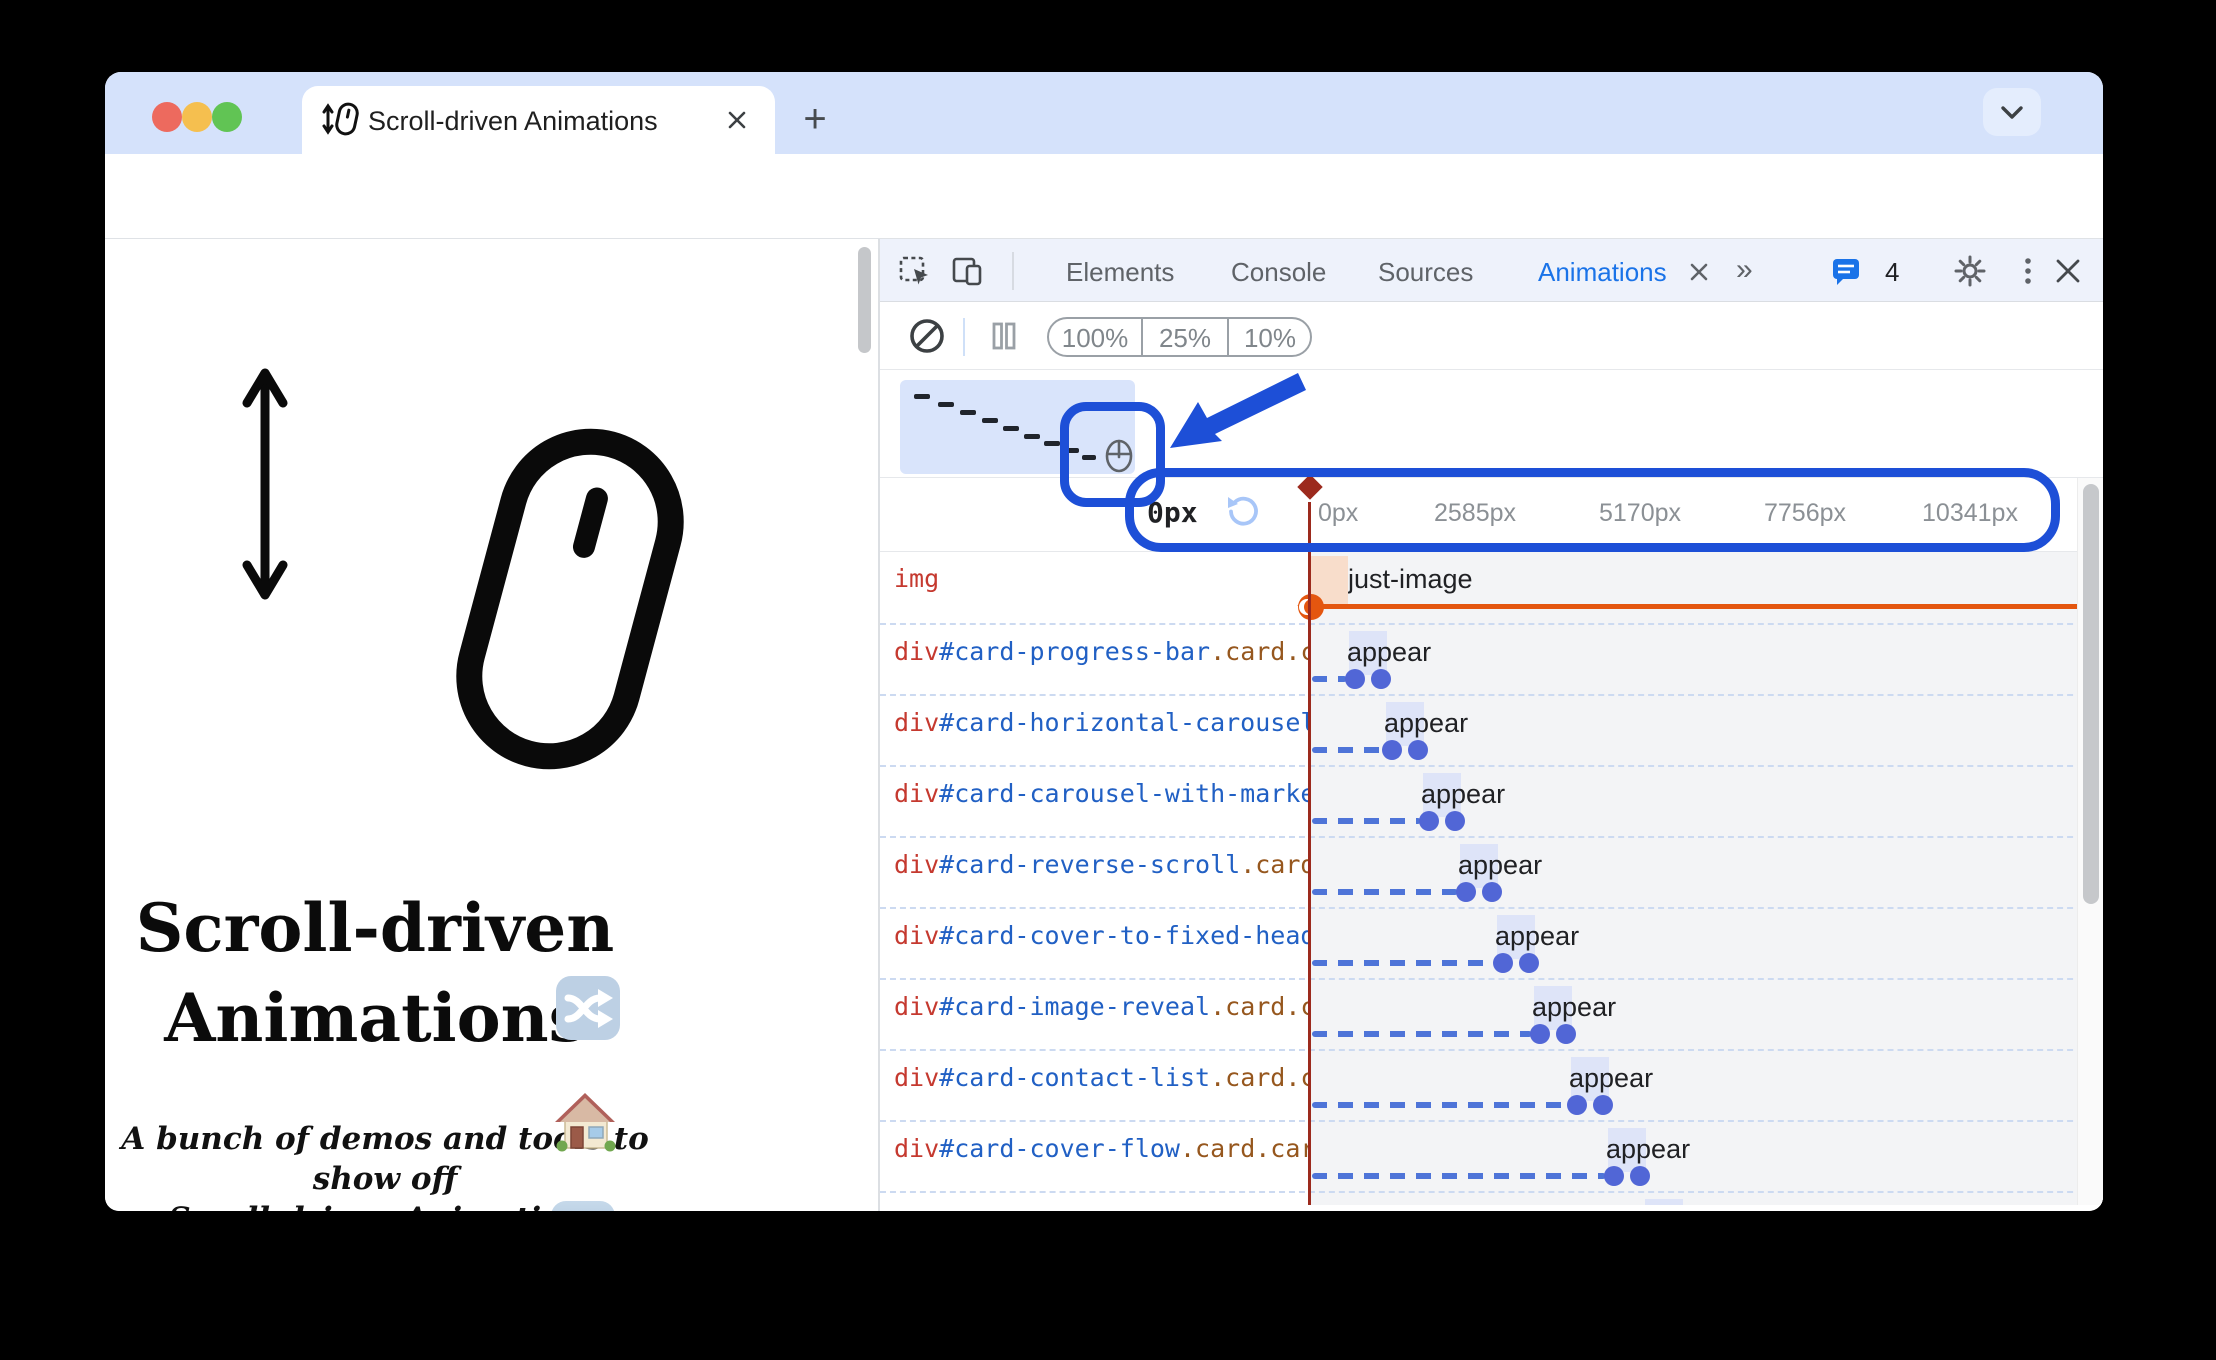 This screenshot has height=1360, width=2216. What do you see at coordinates (227, 117) in the screenshot?
I see `zoom-window-button` at bounding box center [227, 117].